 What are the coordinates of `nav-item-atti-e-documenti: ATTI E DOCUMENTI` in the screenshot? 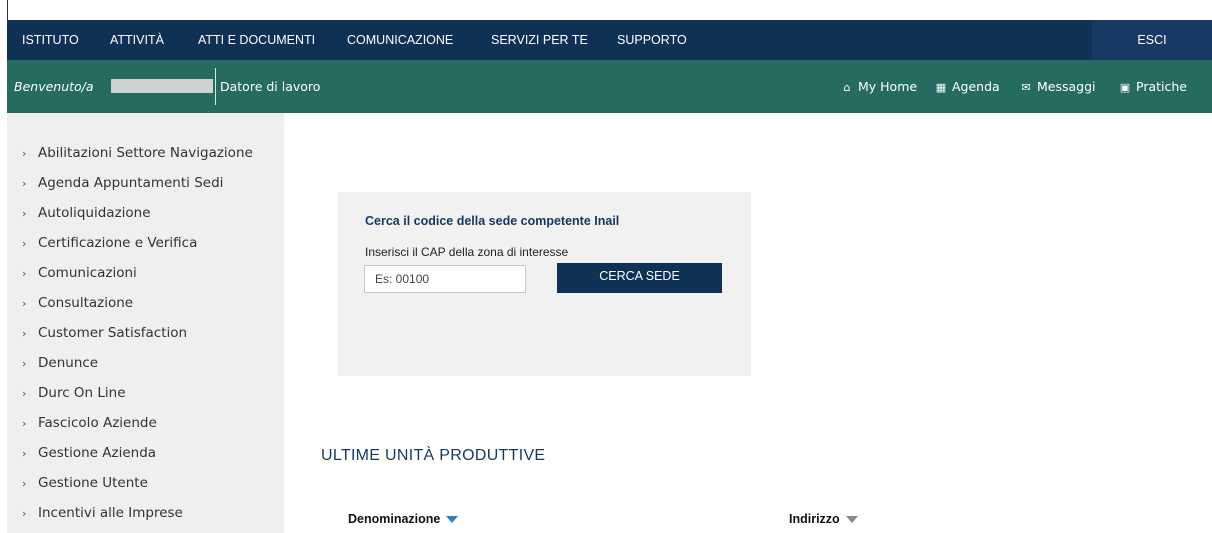 It's located at (256, 40).